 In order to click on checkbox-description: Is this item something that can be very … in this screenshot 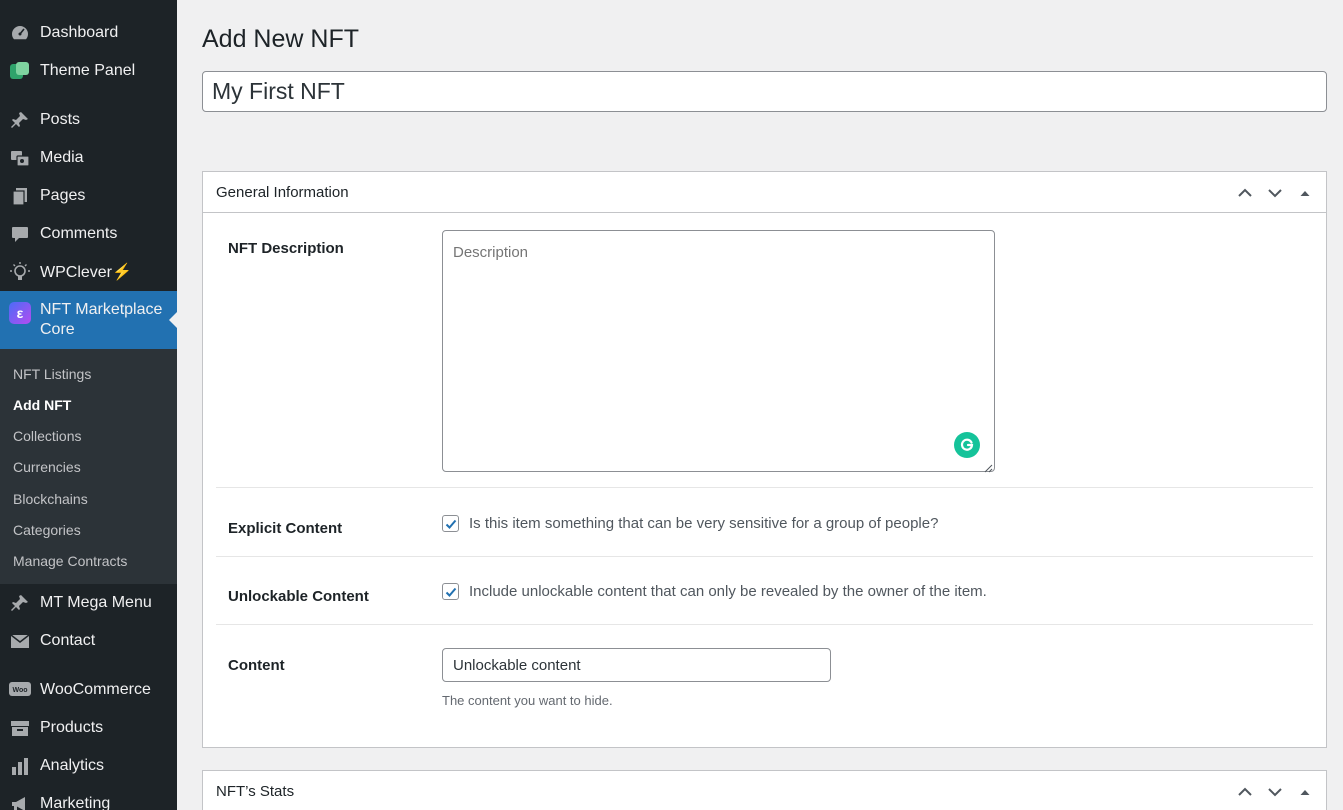, I will do `click(704, 523)`.